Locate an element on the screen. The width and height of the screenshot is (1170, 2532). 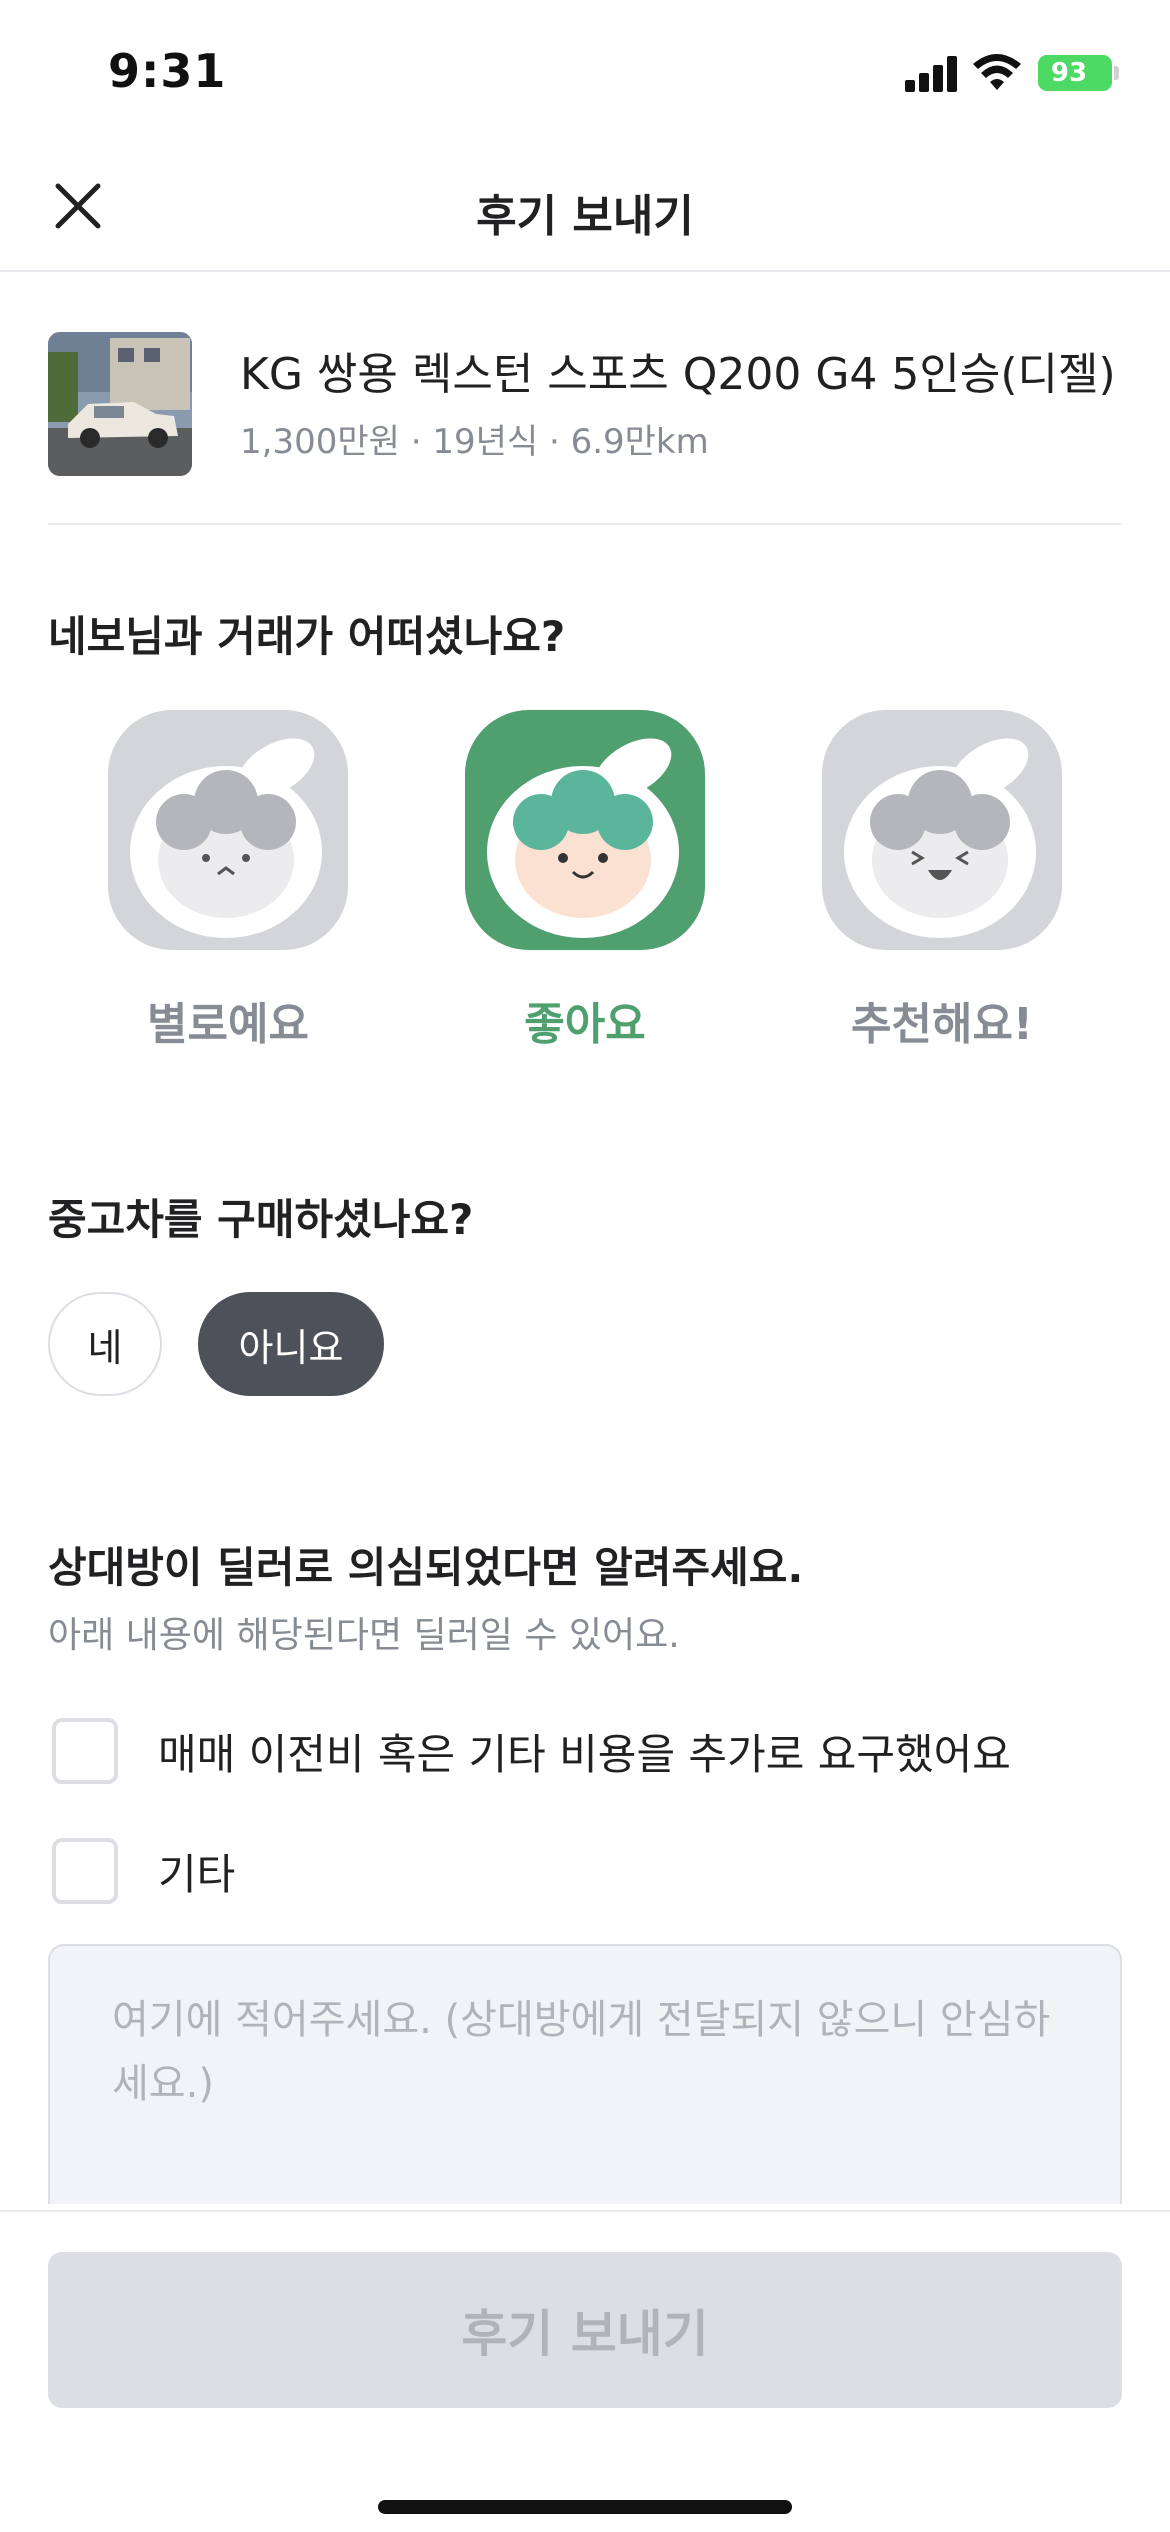
purchase-yes-button: 네 is located at coordinates (105, 1344).